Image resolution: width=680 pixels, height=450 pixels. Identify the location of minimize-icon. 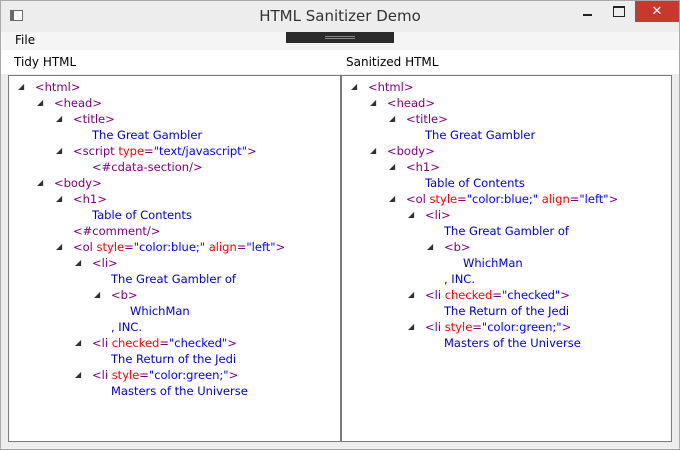
(587, 14).